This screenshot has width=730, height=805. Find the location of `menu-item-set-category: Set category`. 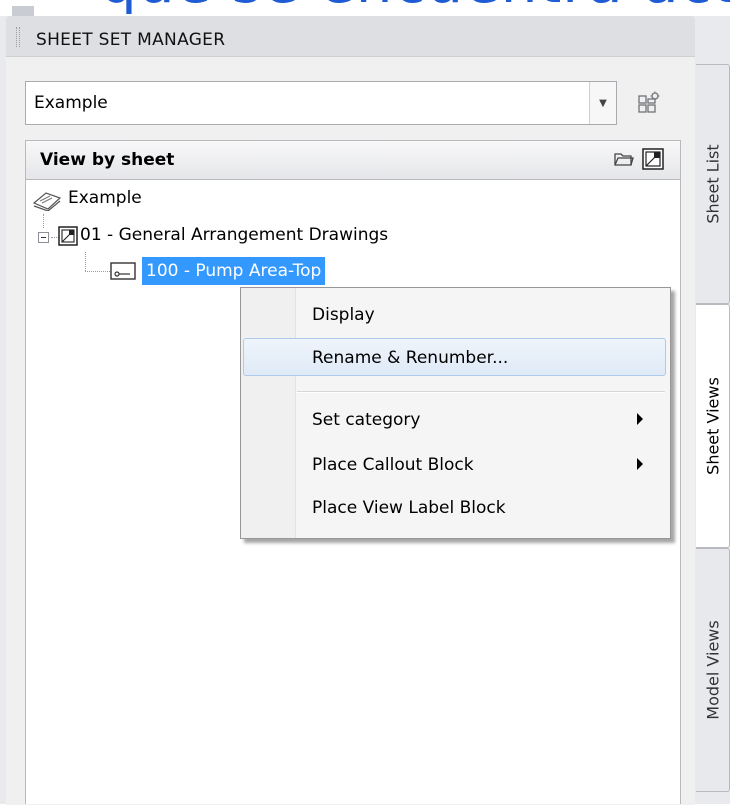

menu-item-set-category: Set category is located at coordinates (454, 419).